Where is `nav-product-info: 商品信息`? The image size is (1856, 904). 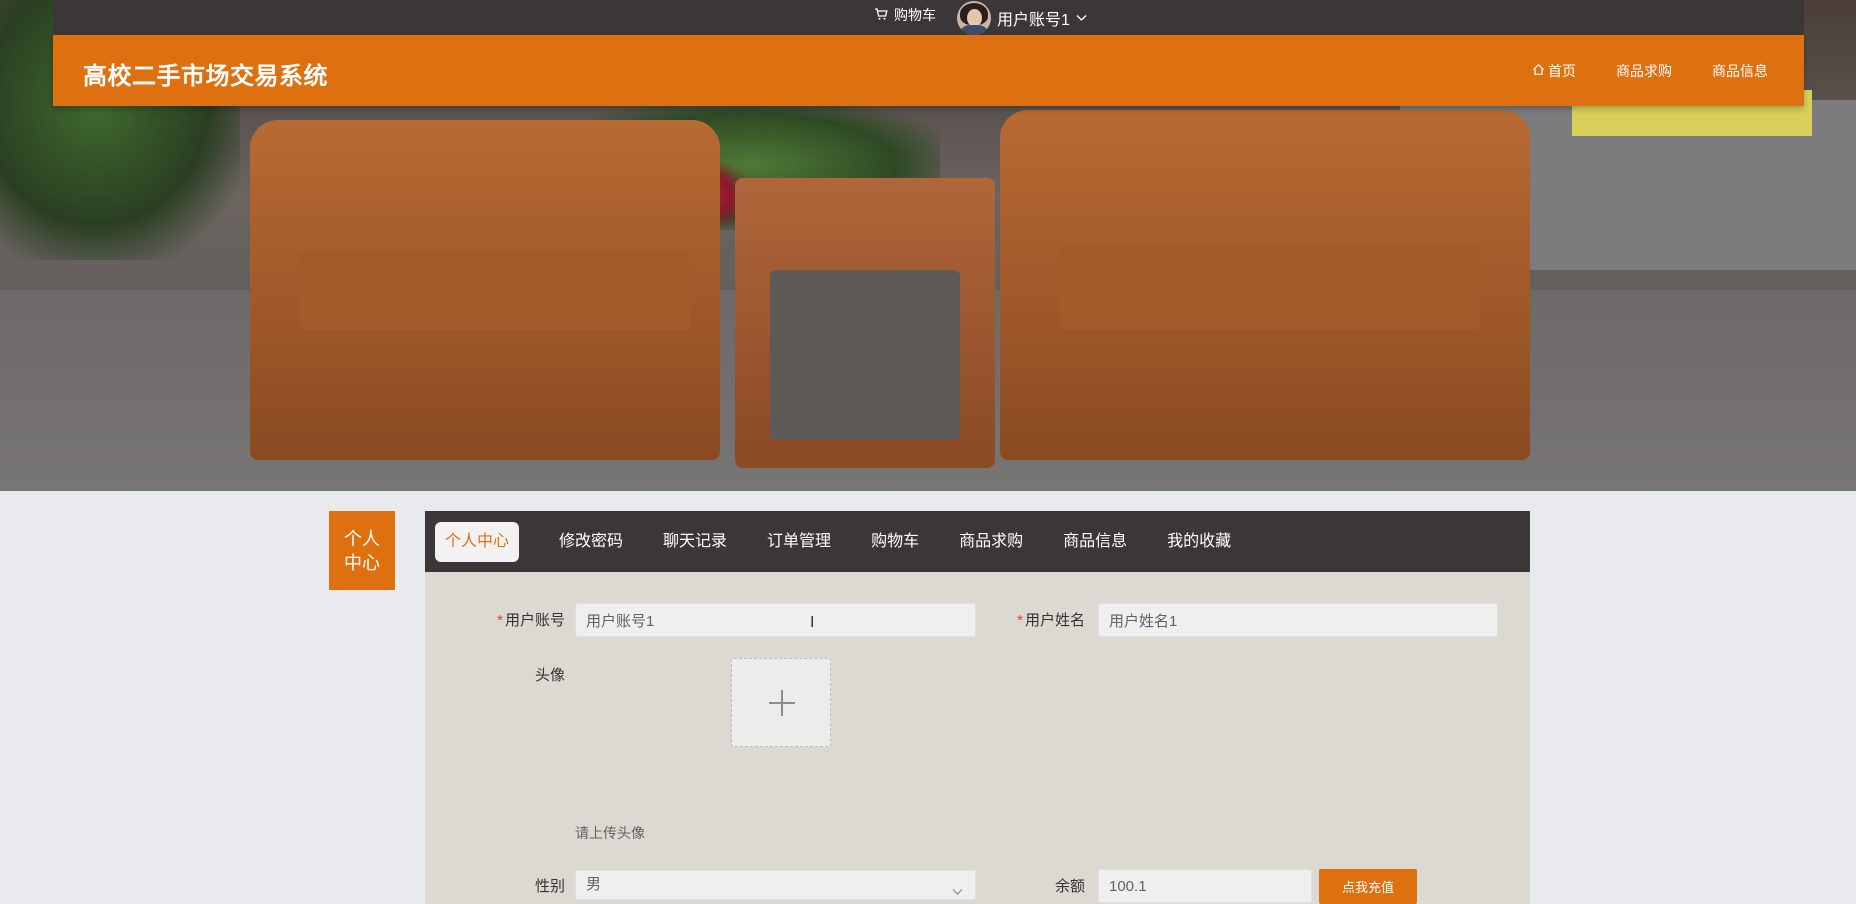
nav-product-info: 商品信息 is located at coordinates (1740, 71).